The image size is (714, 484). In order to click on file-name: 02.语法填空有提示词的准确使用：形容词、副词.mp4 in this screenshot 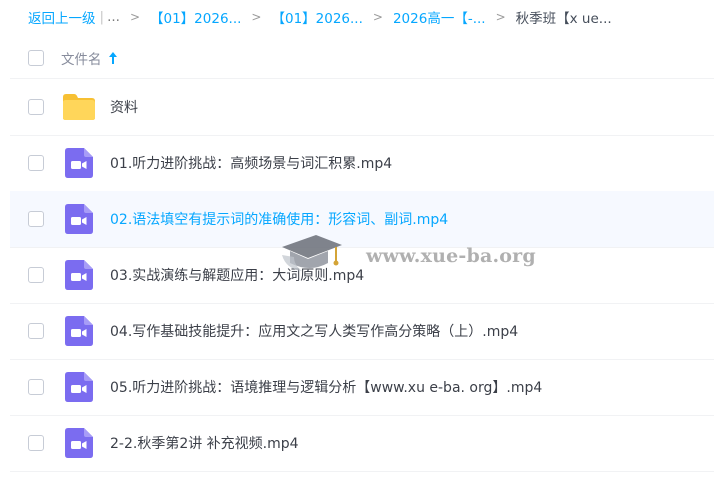, I will do `click(279, 219)`.